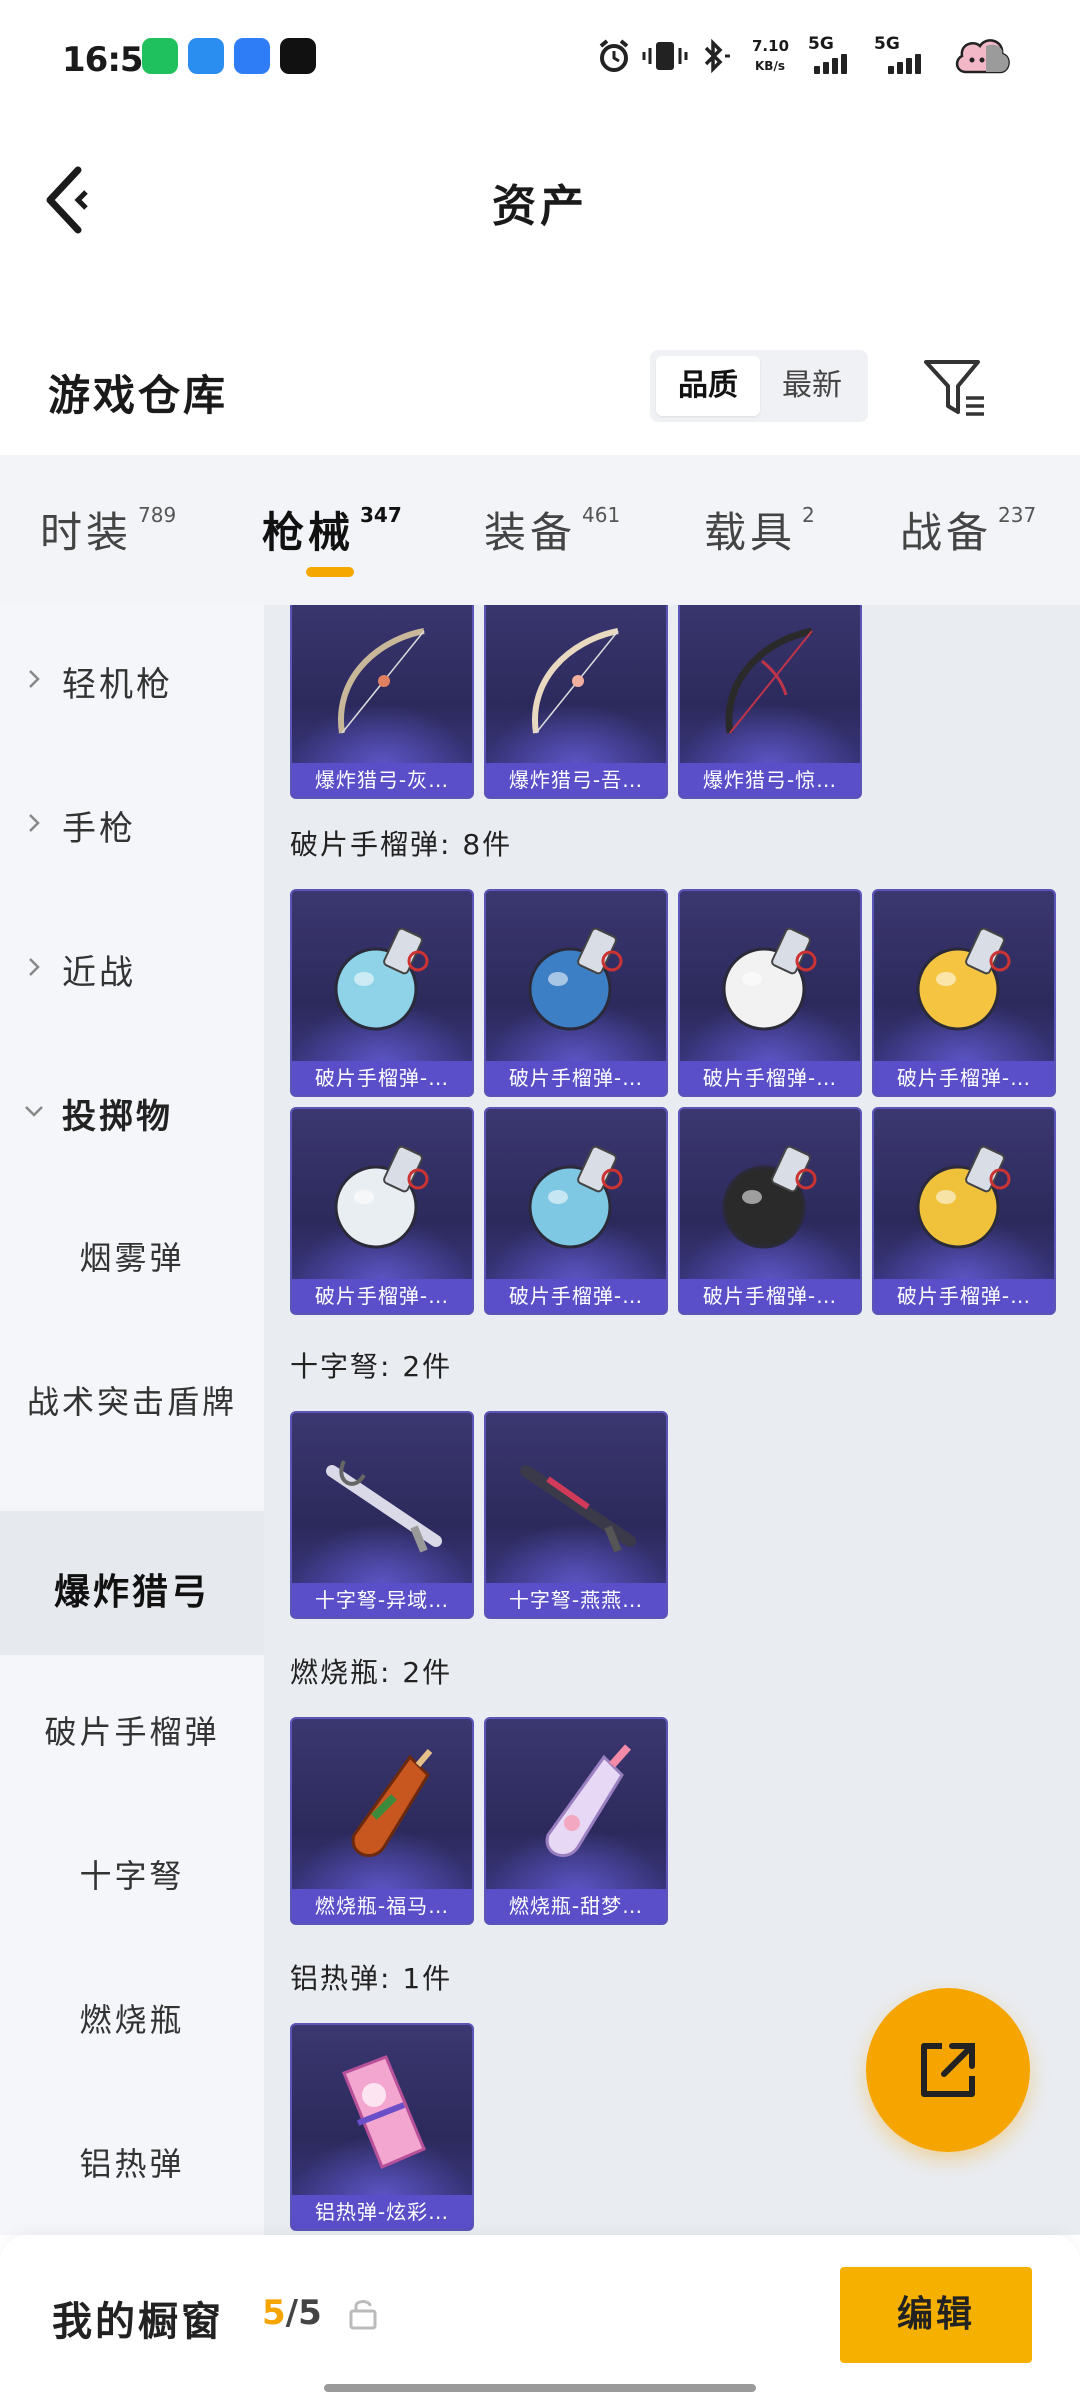  What do you see at coordinates (371, 1978) in the screenshot?
I see `group-title-thermite: 铝热弹: 1件` at bounding box center [371, 1978].